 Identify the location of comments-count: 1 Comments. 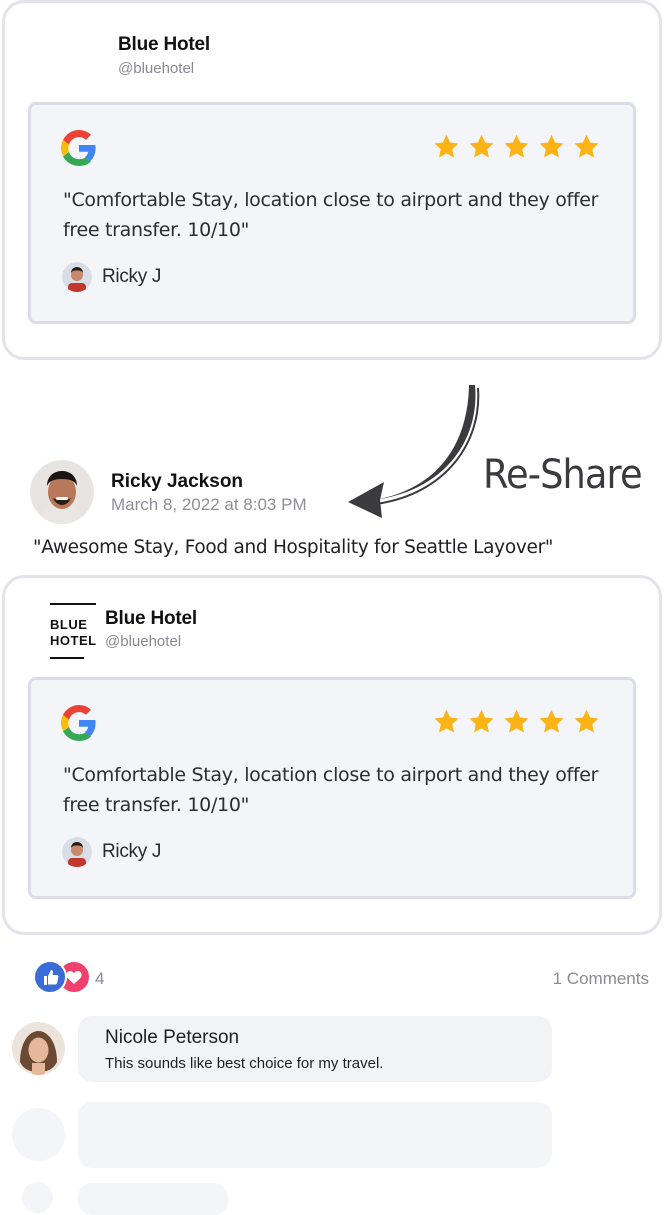
(601, 979).